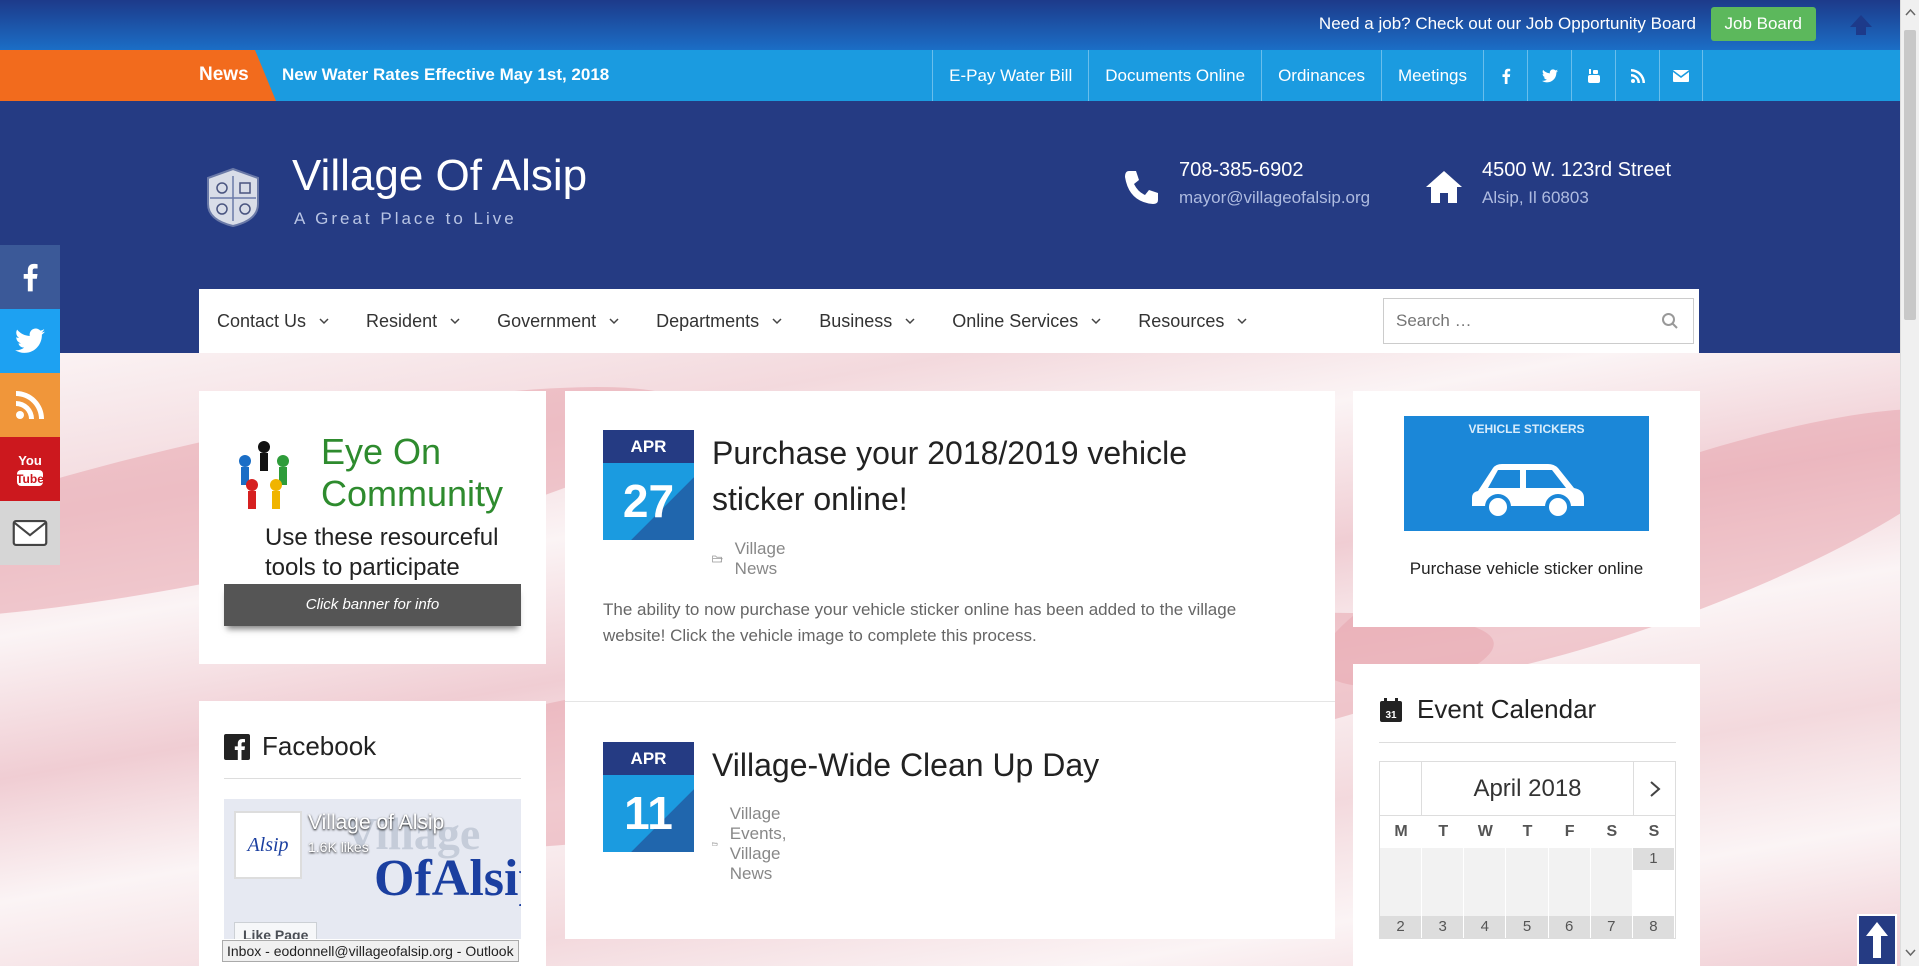 This screenshot has width=1919, height=966. I want to click on search-input, so click(1509, 321).